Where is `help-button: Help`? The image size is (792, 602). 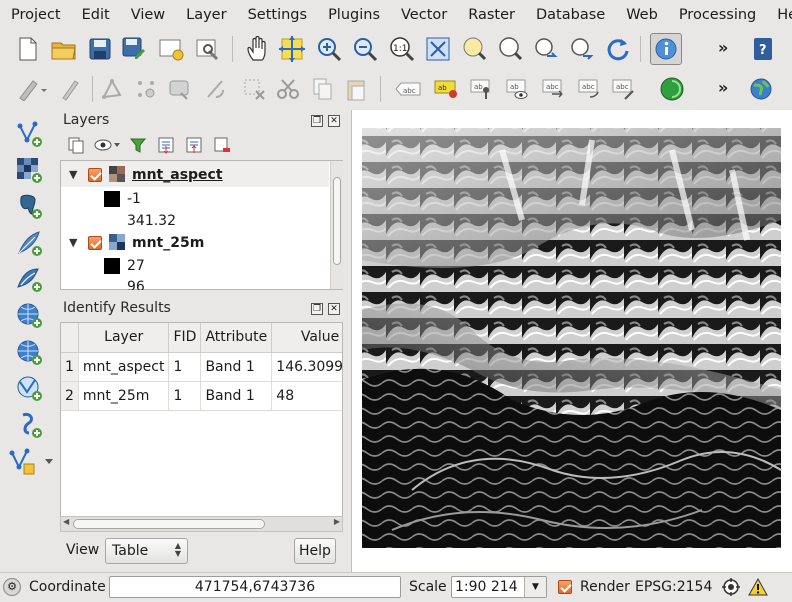 help-button: Help is located at coordinates (315, 551).